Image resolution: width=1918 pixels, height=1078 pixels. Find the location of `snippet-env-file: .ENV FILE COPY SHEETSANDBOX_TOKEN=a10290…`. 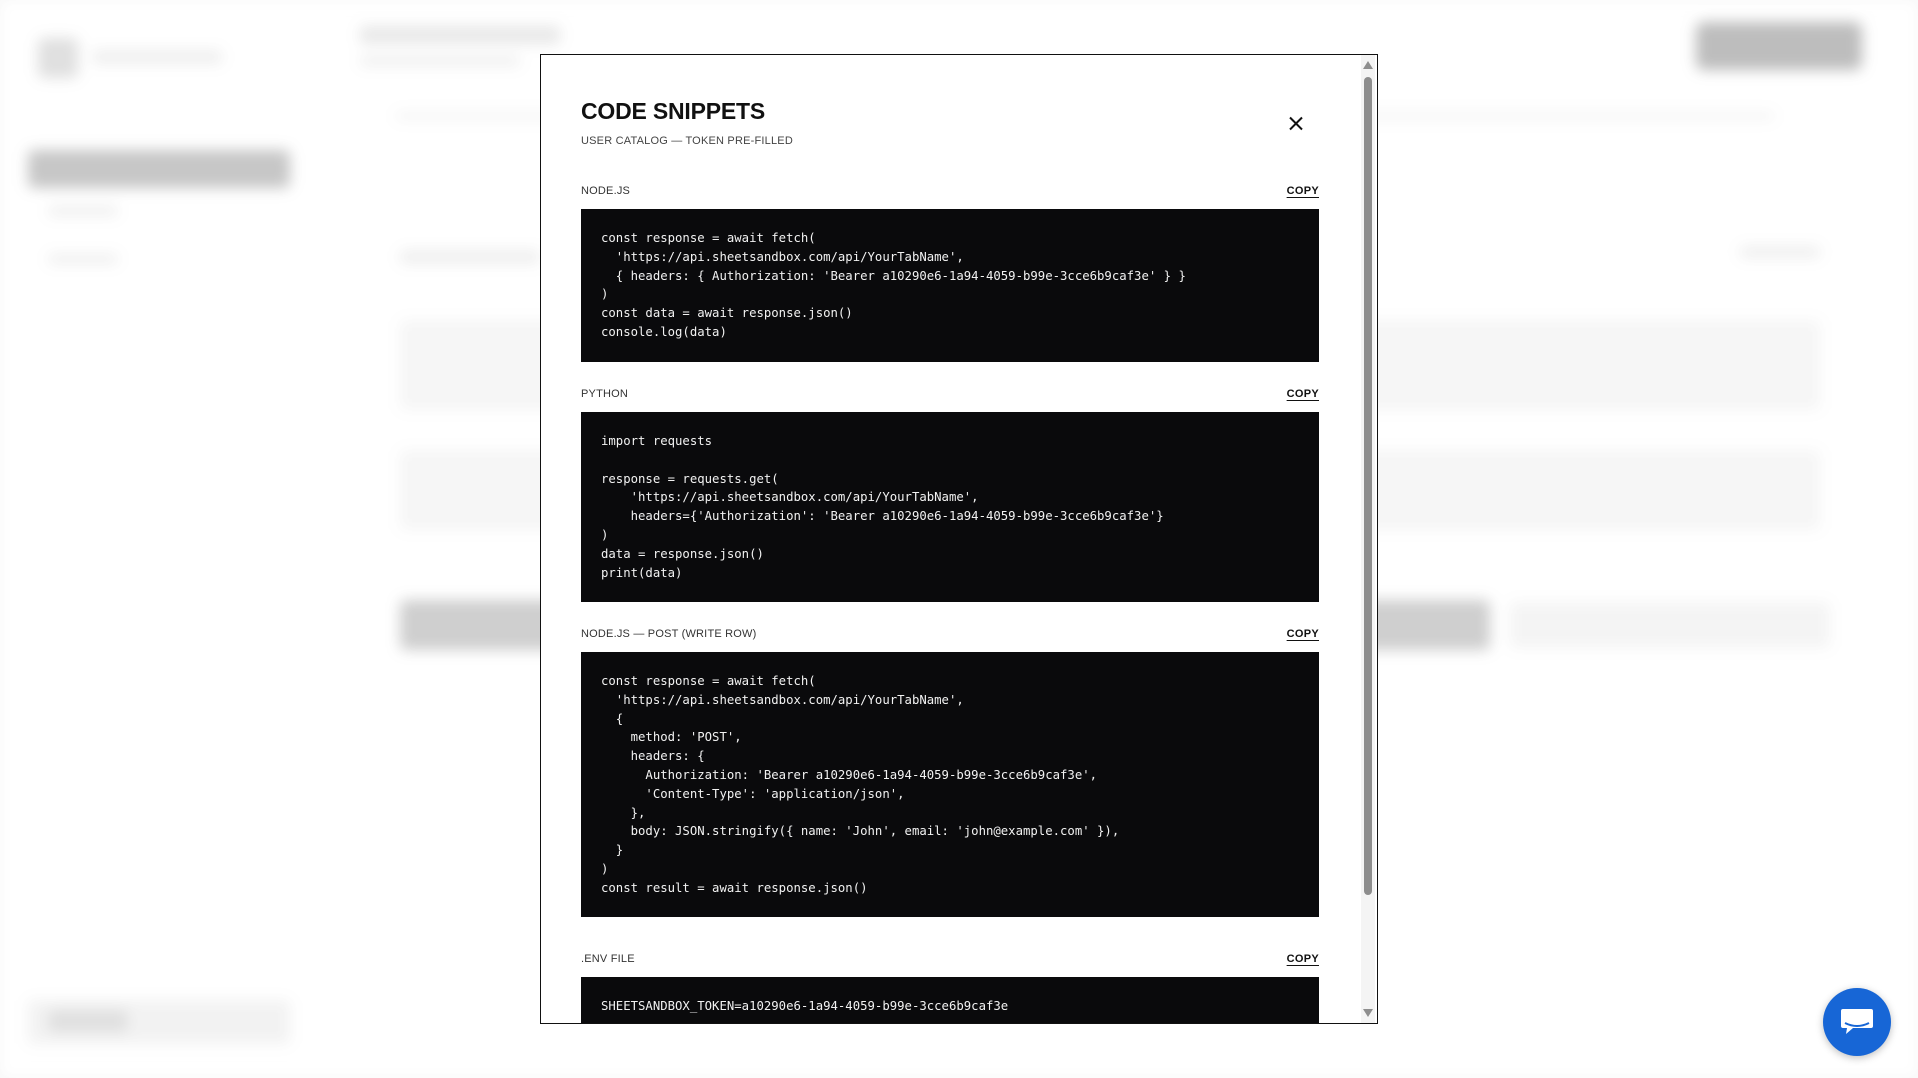

snippet-env-file: .ENV FILE COPY SHEETSANDBOX_TOKEN=a10290… is located at coordinates (950, 986).